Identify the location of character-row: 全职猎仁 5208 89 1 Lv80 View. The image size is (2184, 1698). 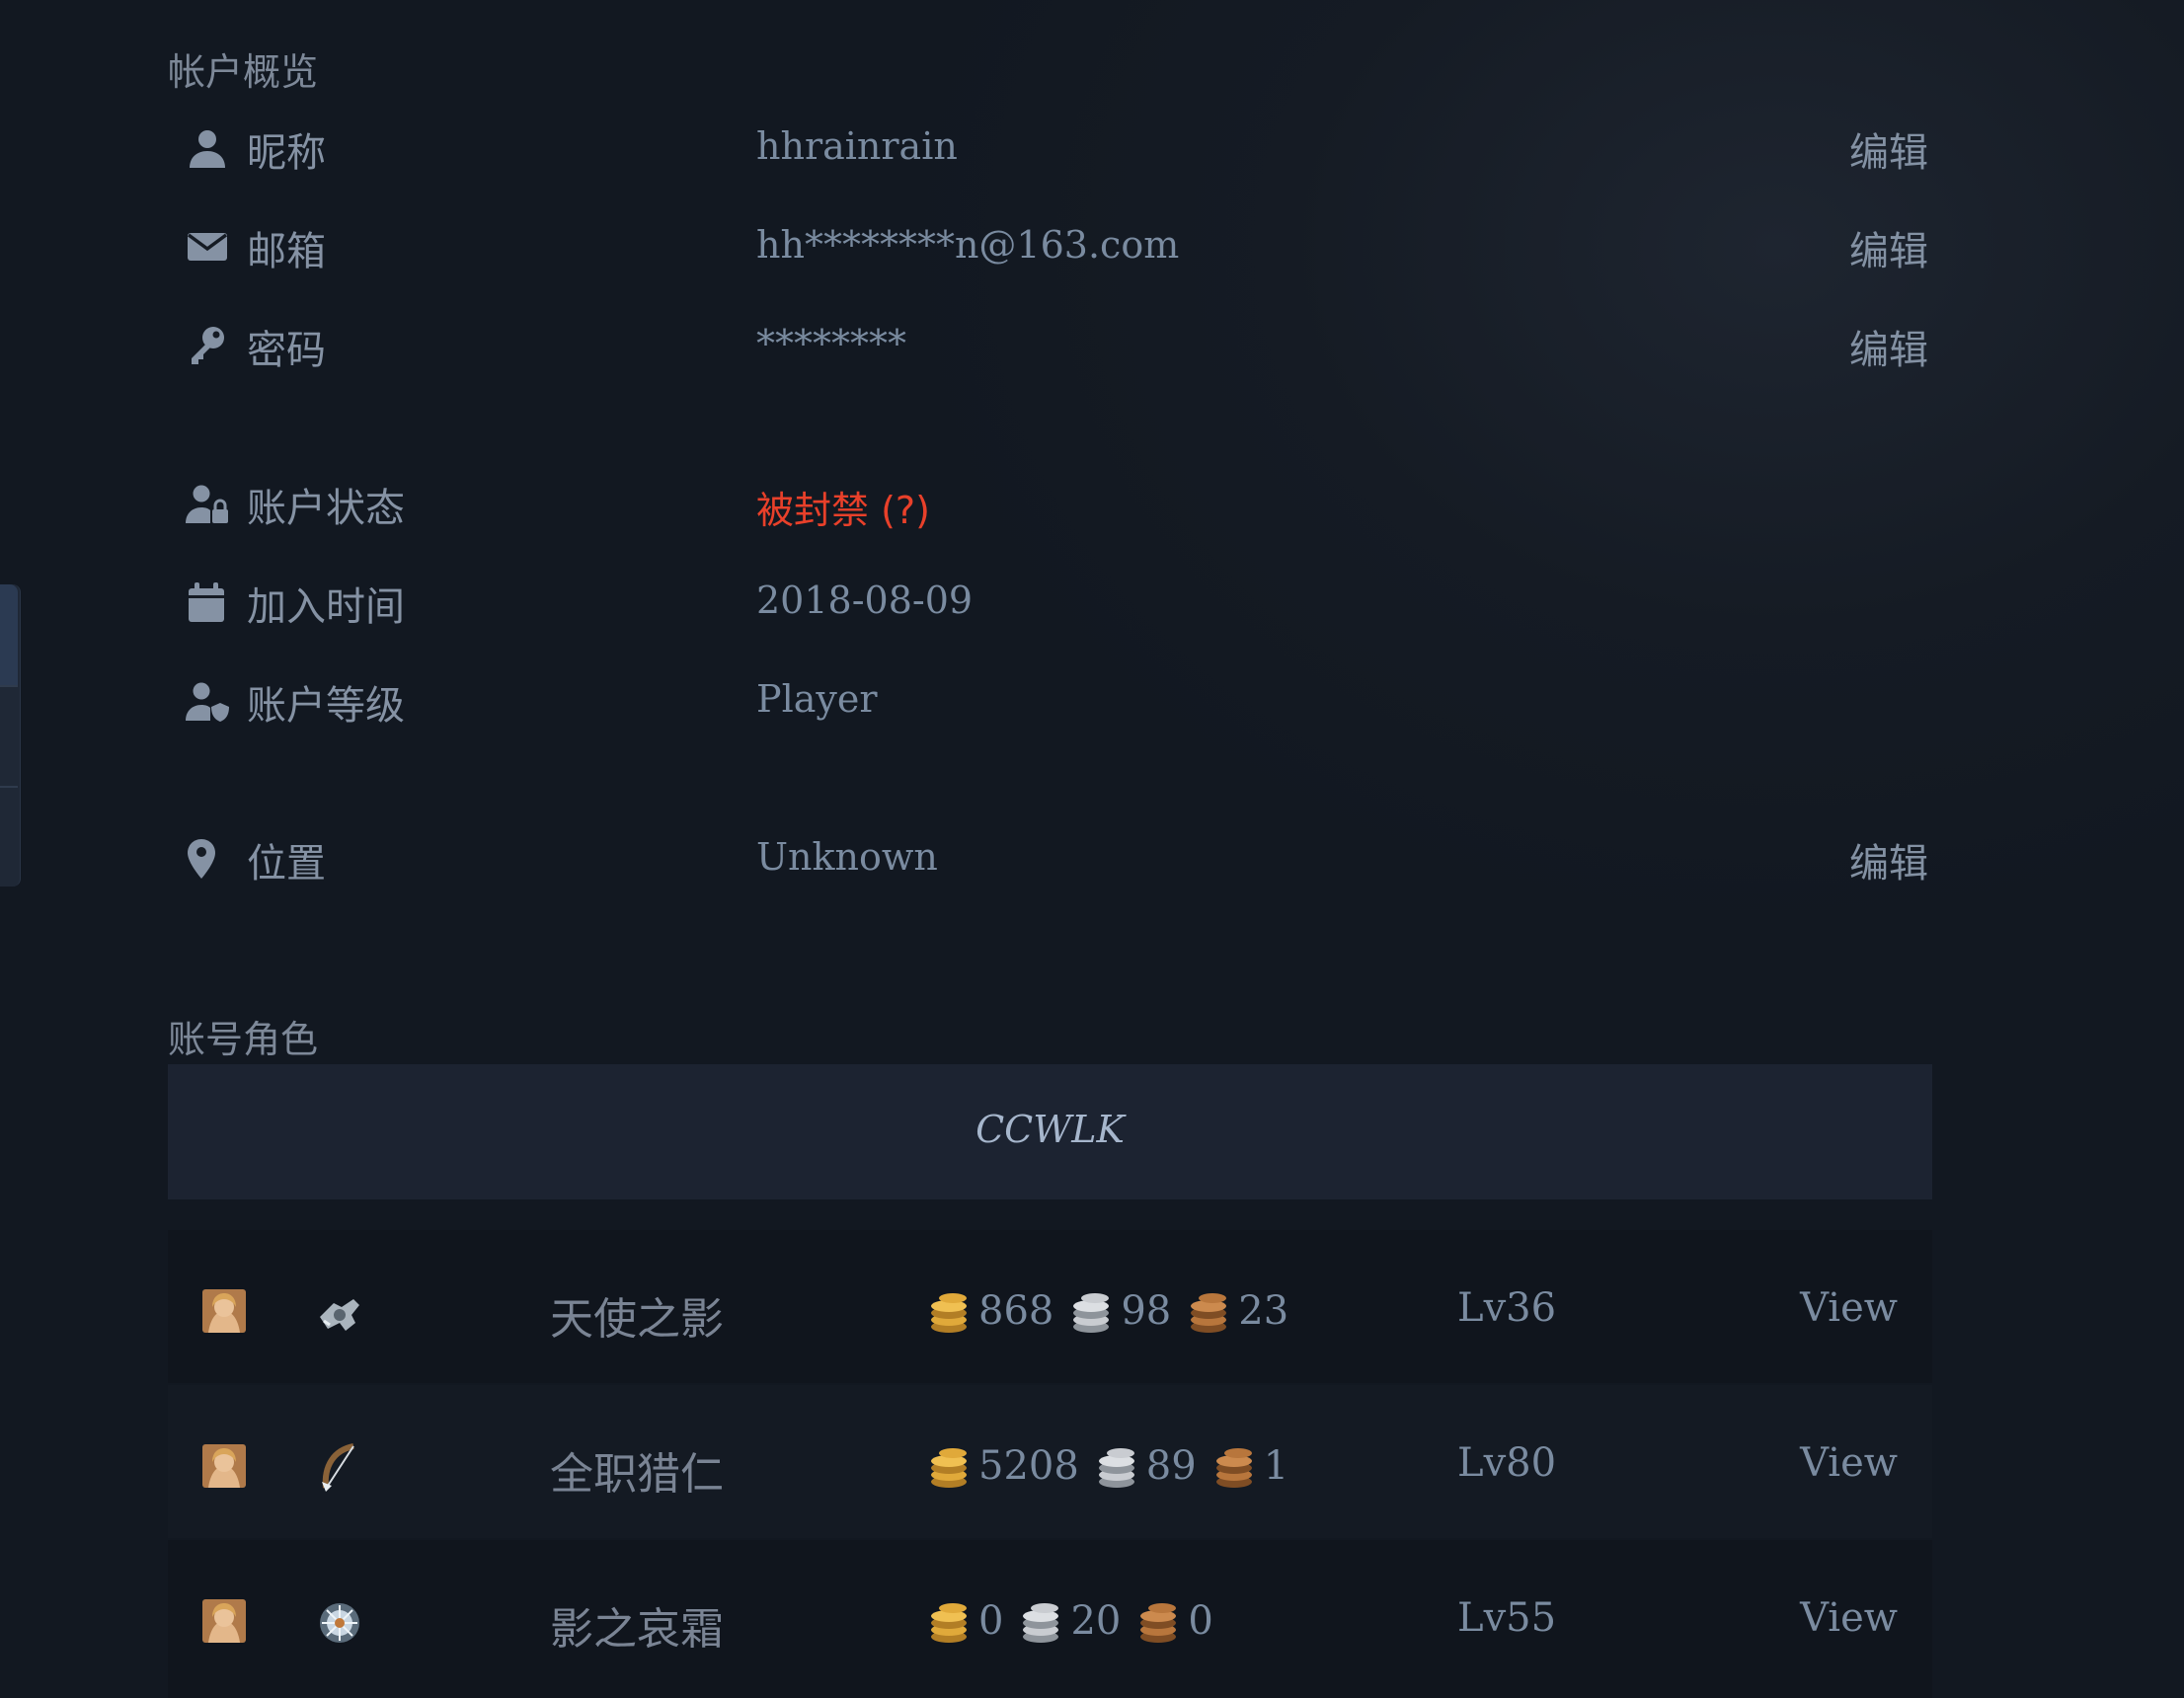
(1050, 1461).